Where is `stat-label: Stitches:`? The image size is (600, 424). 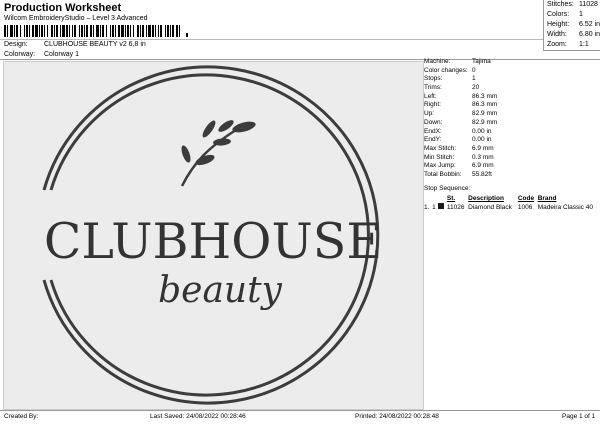
stat-label: Stitches: is located at coordinates (560, 4).